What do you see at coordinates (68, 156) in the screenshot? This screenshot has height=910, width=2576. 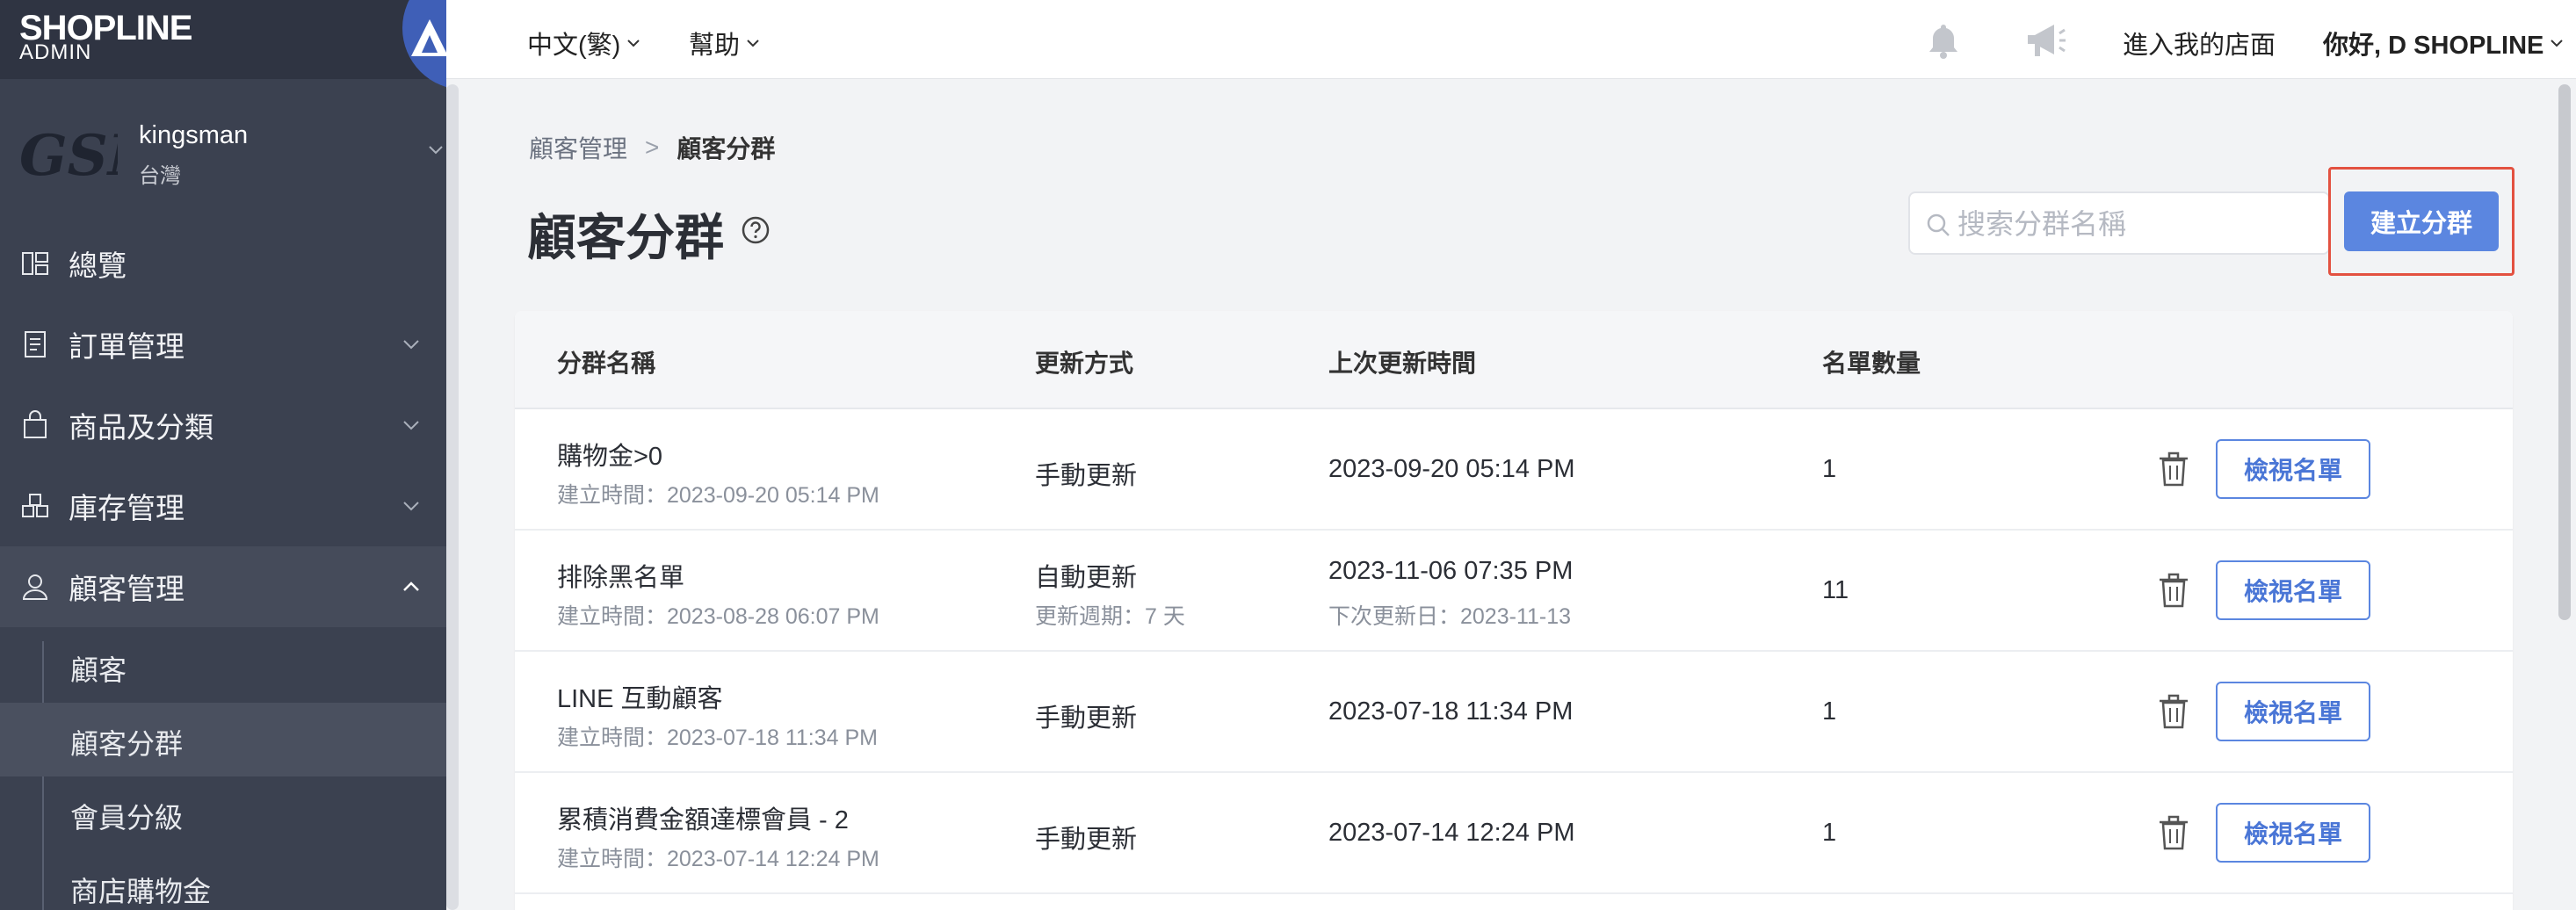 I see `store-logo: GSM` at bounding box center [68, 156].